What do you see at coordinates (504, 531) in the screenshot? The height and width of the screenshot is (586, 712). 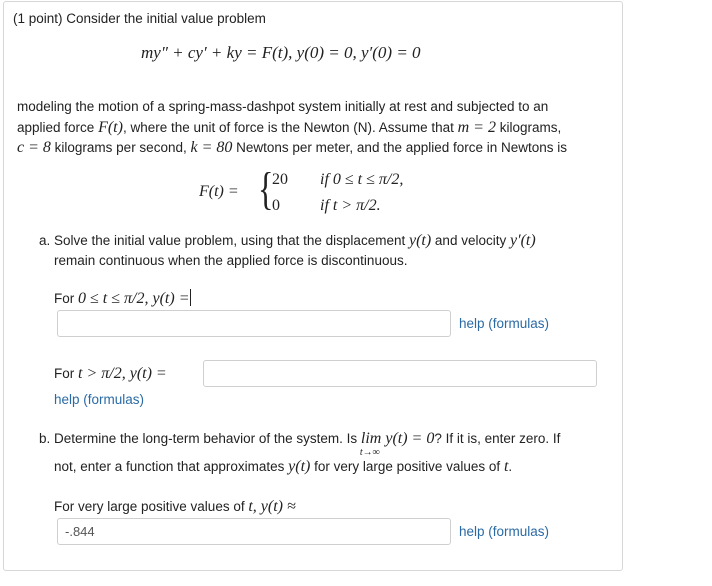 I see `part-b-help-link: help (formulas)` at bounding box center [504, 531].